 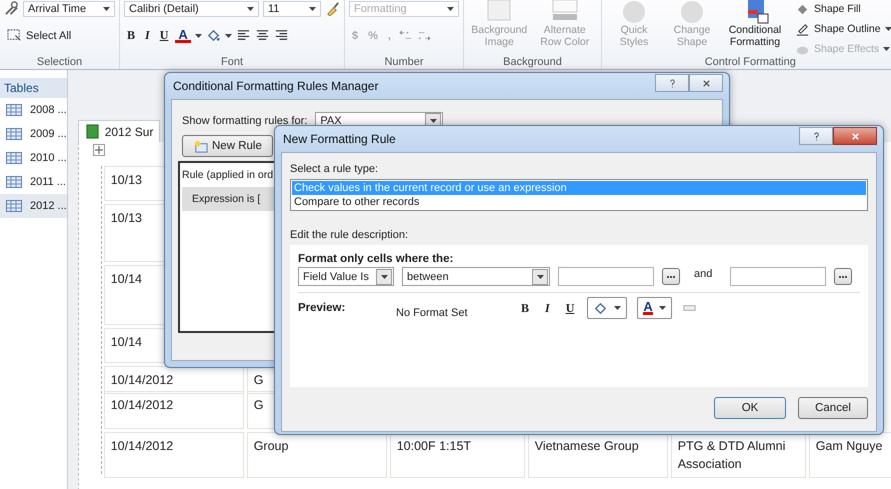 What do you see at coordinates (227, 146) in the screenshot?
I see `new-rule-button: New Rule` at bounding box center [227, 146].